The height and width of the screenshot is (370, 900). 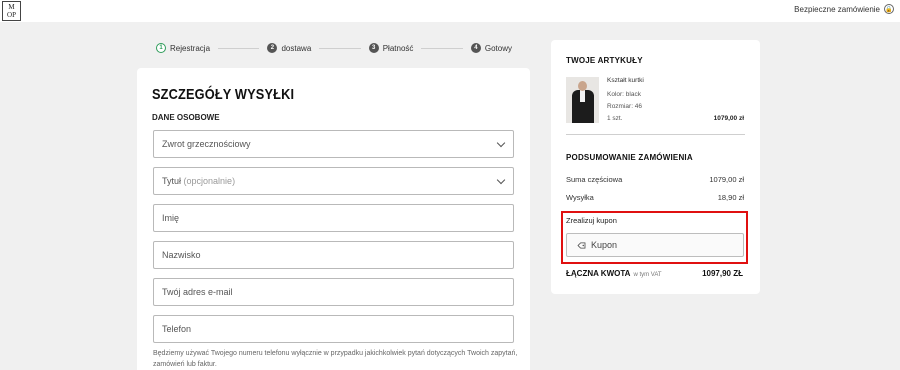 What do you see at coordinates (582, 86) in the screenshot?
I see `head-shape` at bounding box center [582, 86].